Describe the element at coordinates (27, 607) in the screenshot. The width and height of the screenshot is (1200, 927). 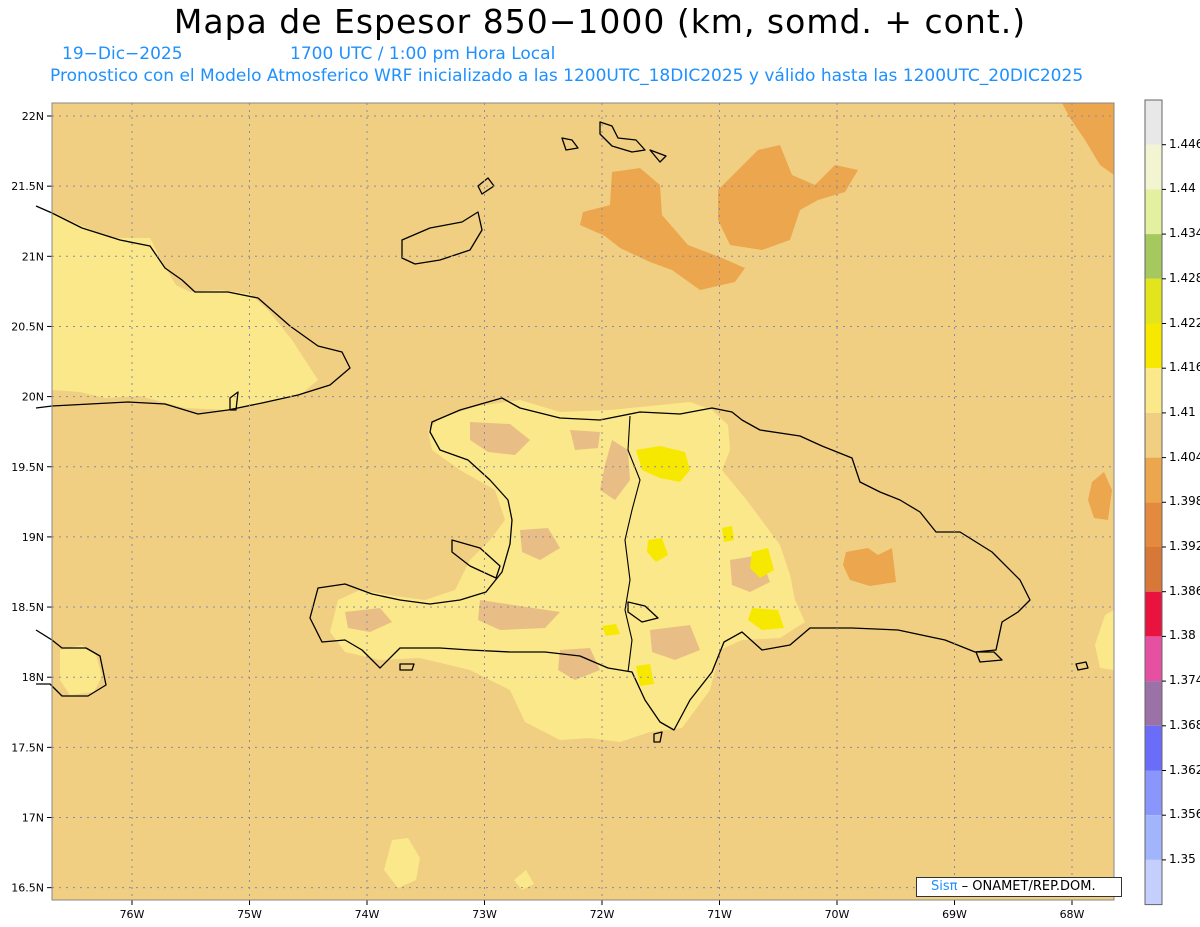
I see `lat-tick-label: 18.5N` at that location.